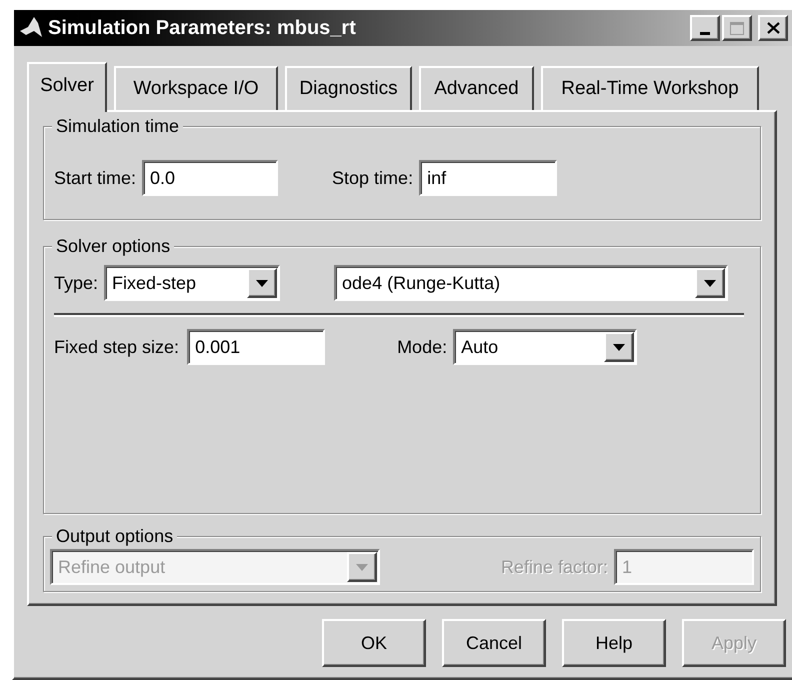 Image resolution: width=792 pixels, height=680 pixels. I want to click on dropdown: ode4 (Runge-Kutta), so click(531, 283).